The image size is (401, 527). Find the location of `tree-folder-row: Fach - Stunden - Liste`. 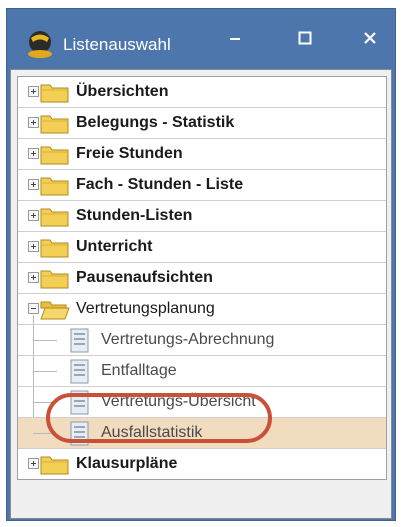

tree-folder-row: Fach - Stunden - Liste is located at coordinates (202, 185).